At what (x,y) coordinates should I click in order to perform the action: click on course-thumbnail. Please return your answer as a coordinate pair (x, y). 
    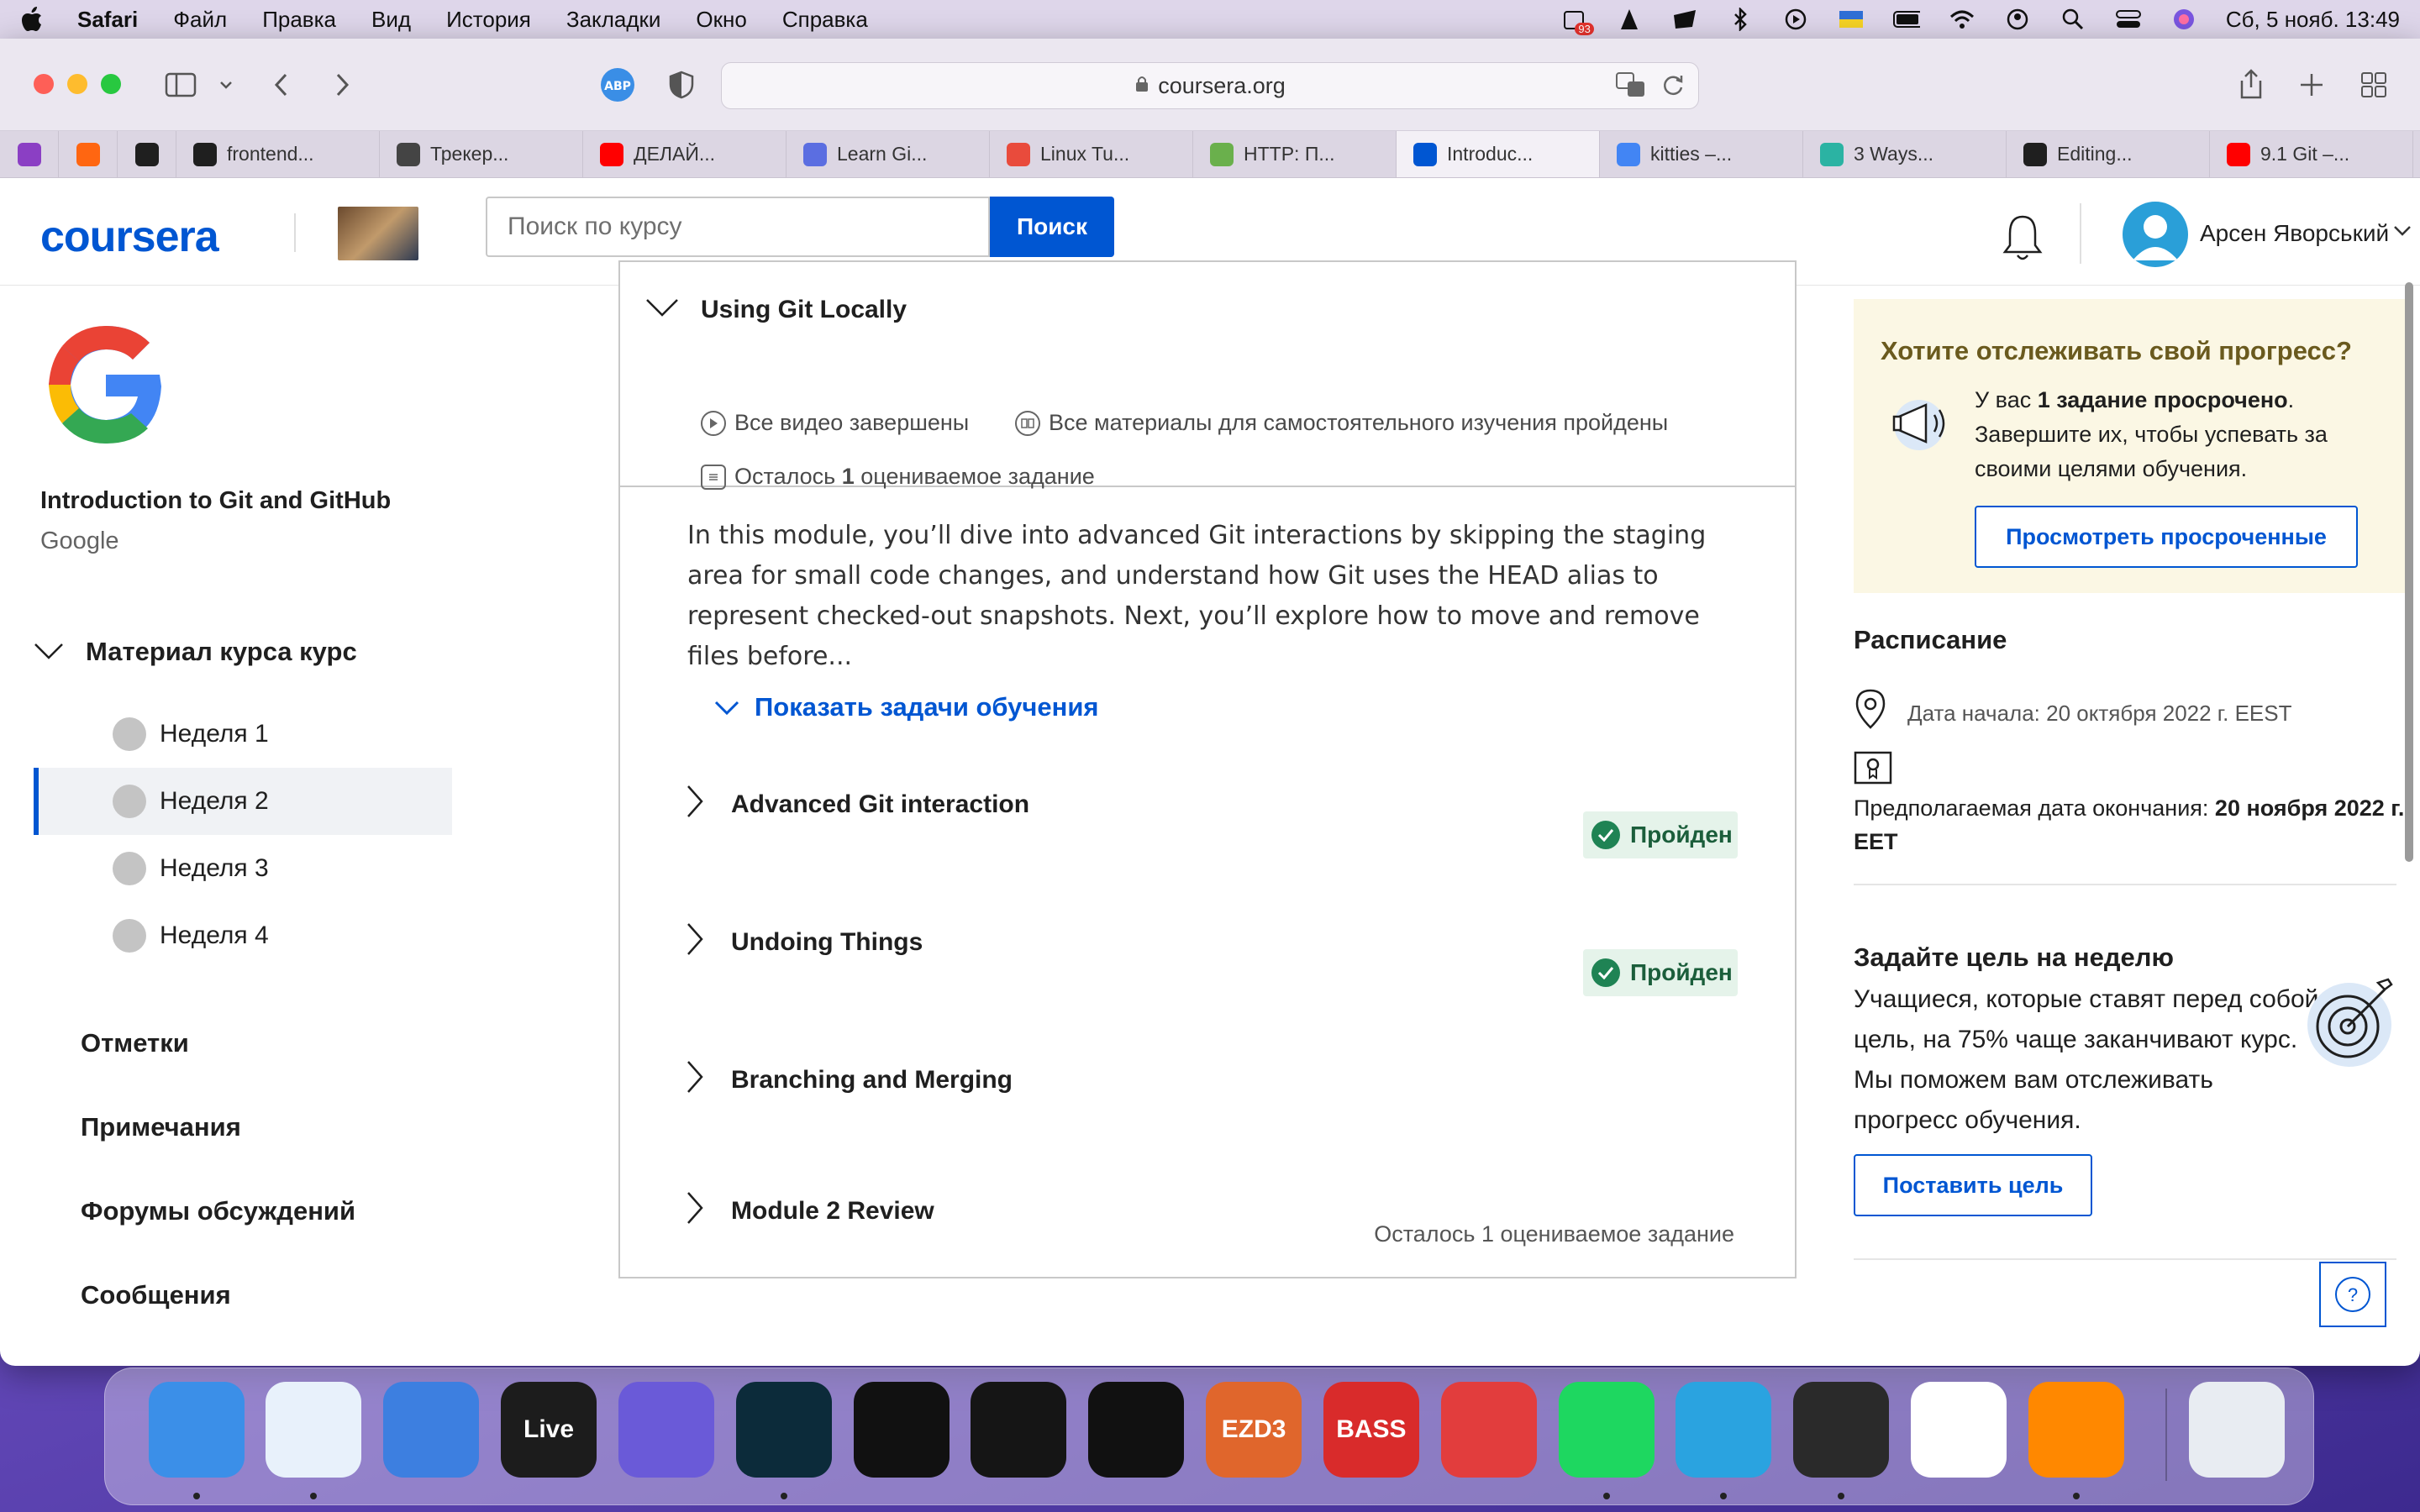
    Looking at the image, I should click on (378, 233).